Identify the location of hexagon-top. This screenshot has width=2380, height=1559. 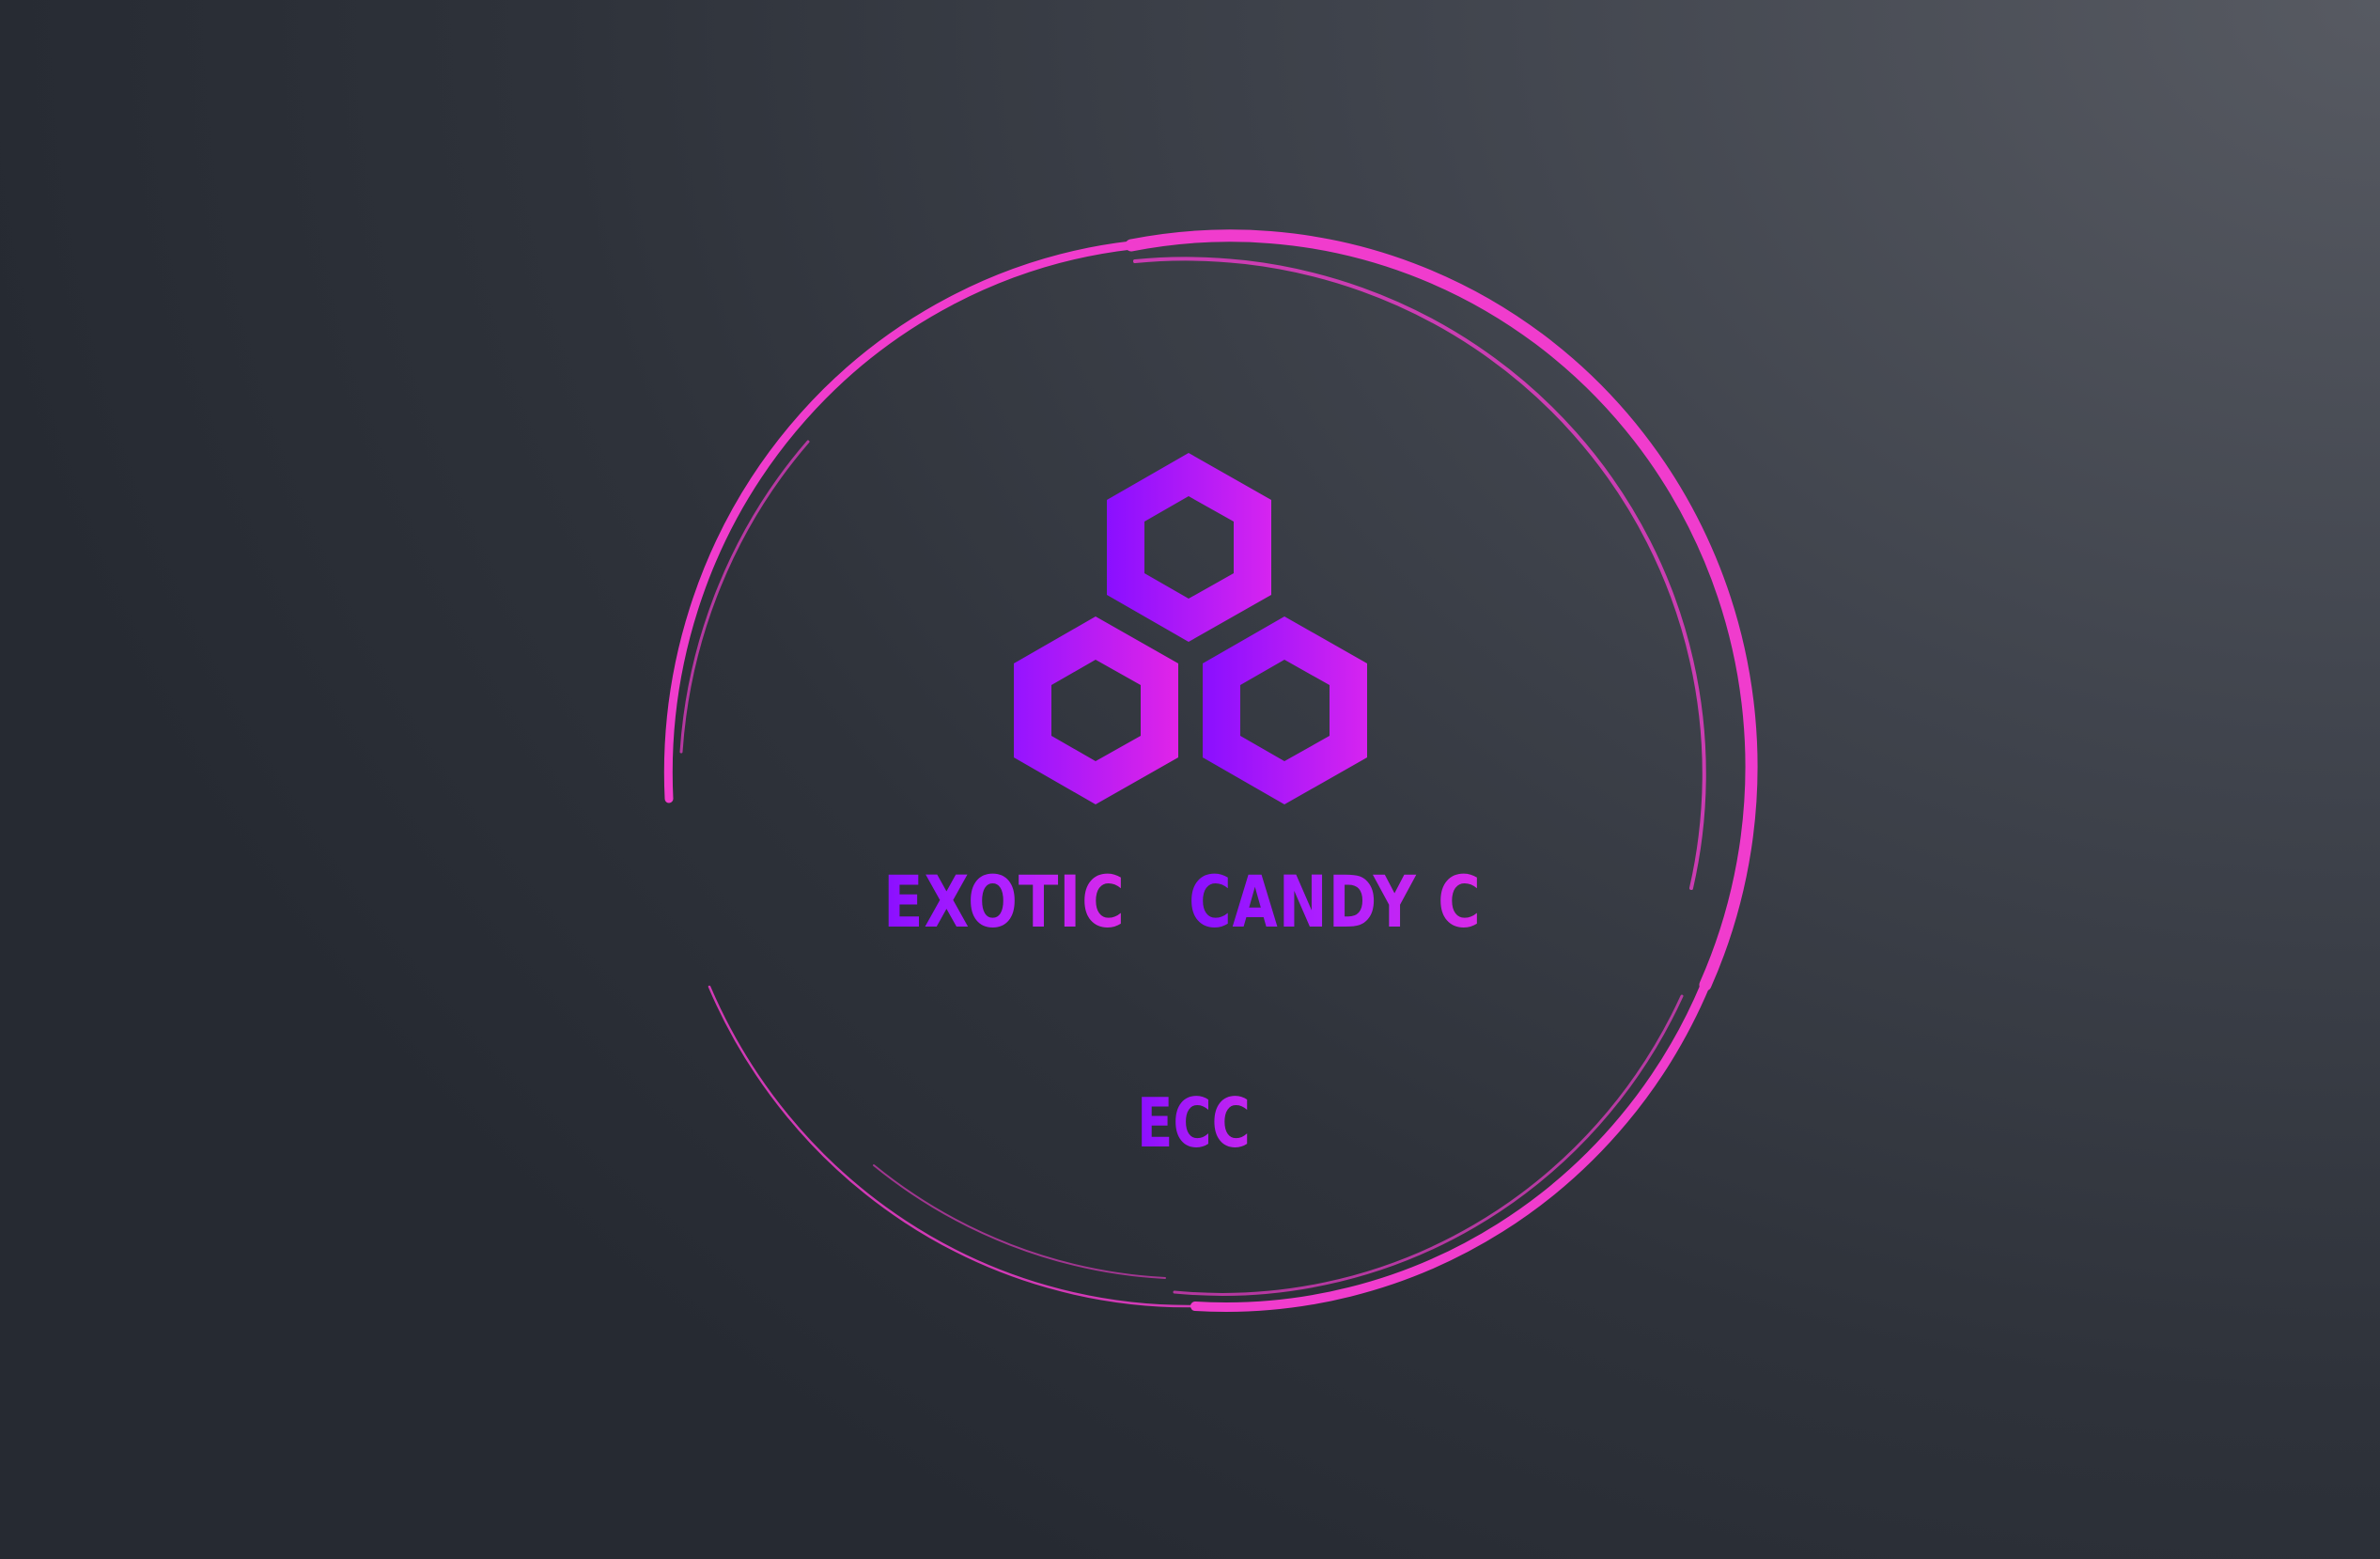
(1189, 547).